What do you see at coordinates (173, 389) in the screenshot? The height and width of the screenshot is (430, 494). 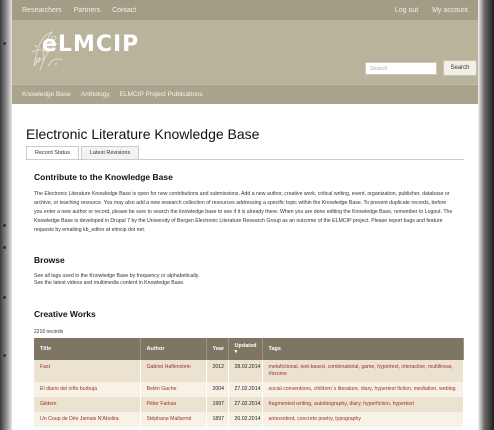 I see `work-author-link: Belén Gache` at bounding box center [173, 389].